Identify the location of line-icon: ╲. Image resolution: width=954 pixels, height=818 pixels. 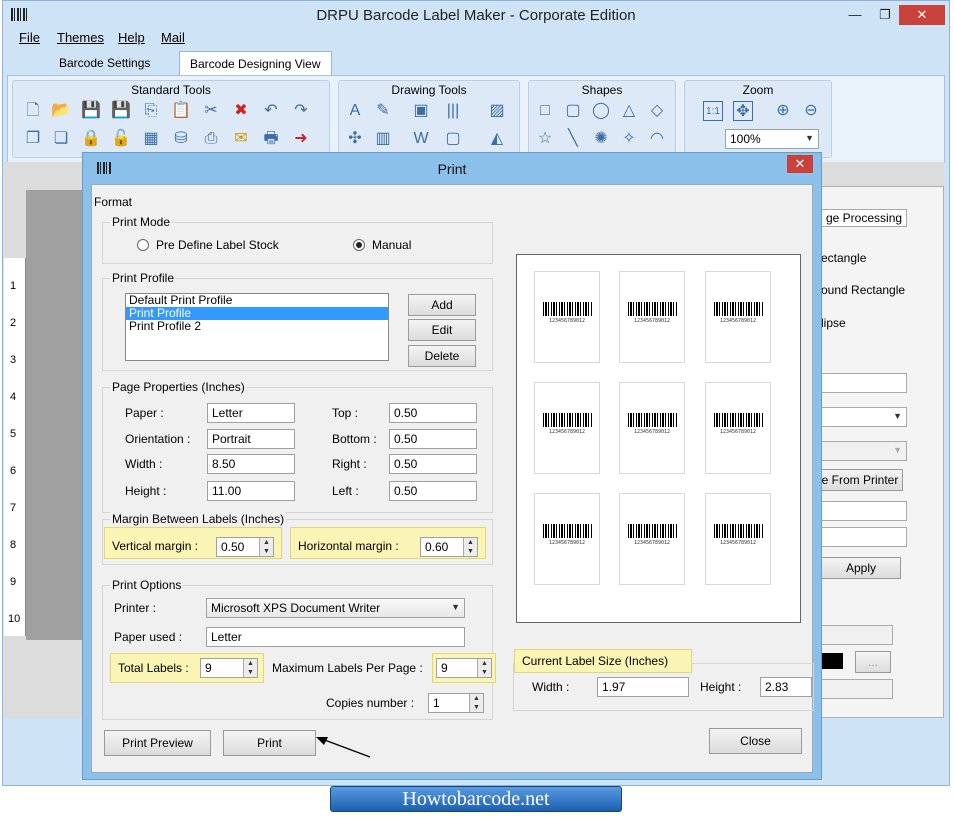
(573, 139).